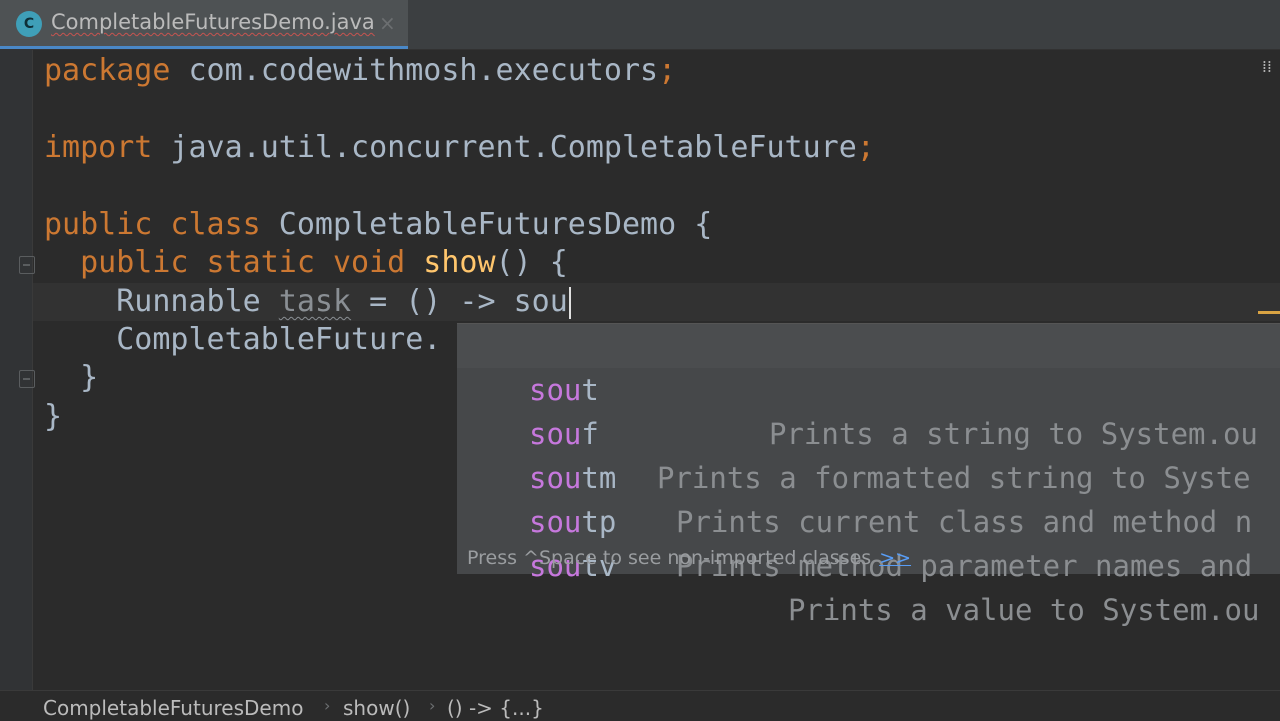  What do you see at coordinates (324, 262) in the screenshot?
I see `code-line: public static void show() {` at bounding box center [324, 262].